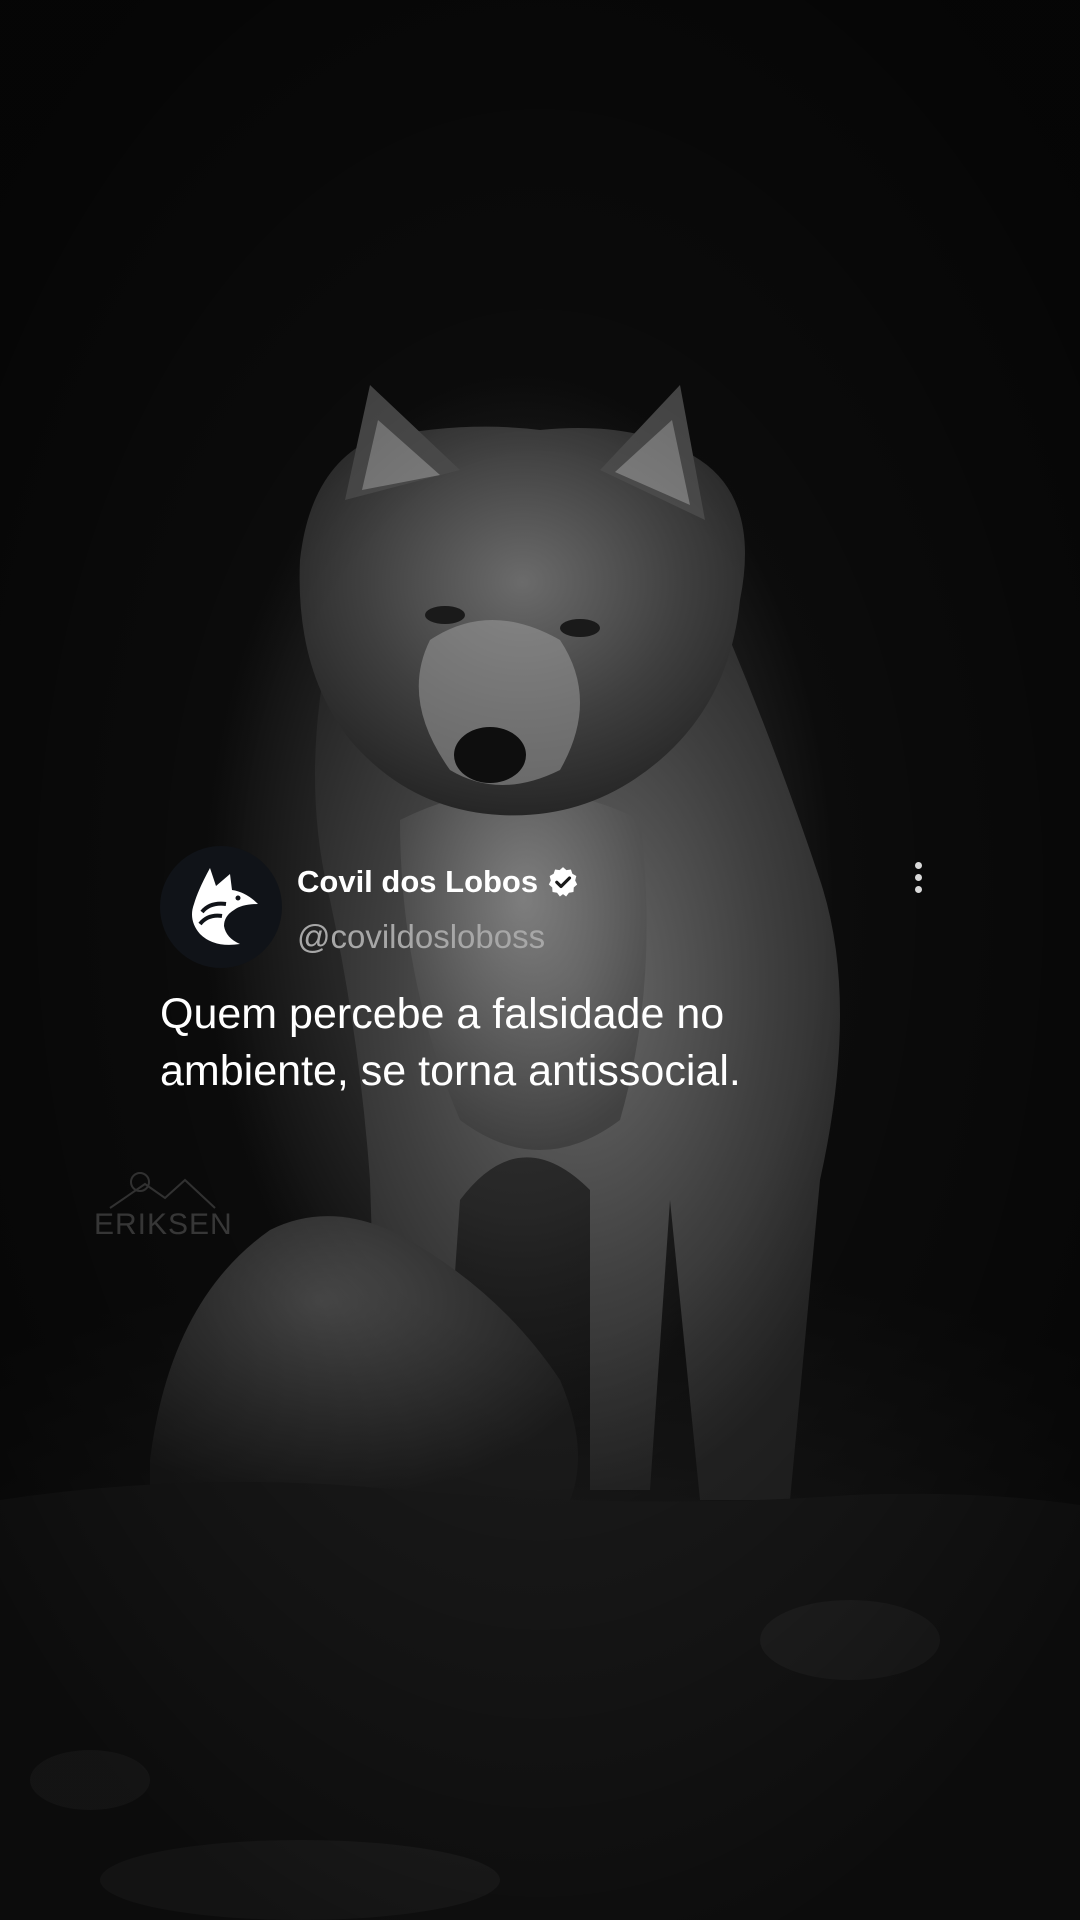 This screenshot has width=1080, height=1920. What do you see at coordinates (417, 882) in the screenshot?
I see `display-name: Covil dos Lobos` at bounding box center [417, 882].